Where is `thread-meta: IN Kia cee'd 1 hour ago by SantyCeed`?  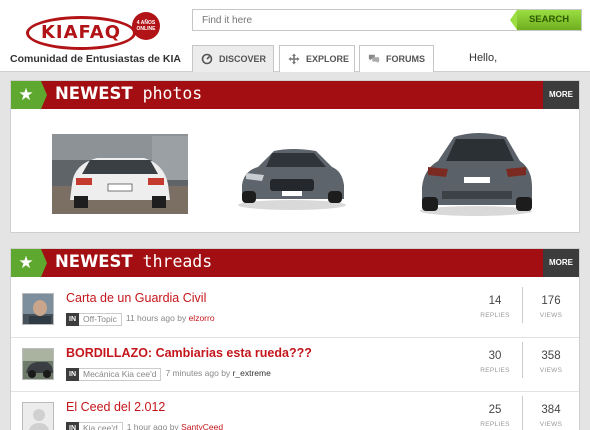 thread-meta: IN Kia cee'd 1 hour ago by SantyCeed is located at coordinates (144, 426).